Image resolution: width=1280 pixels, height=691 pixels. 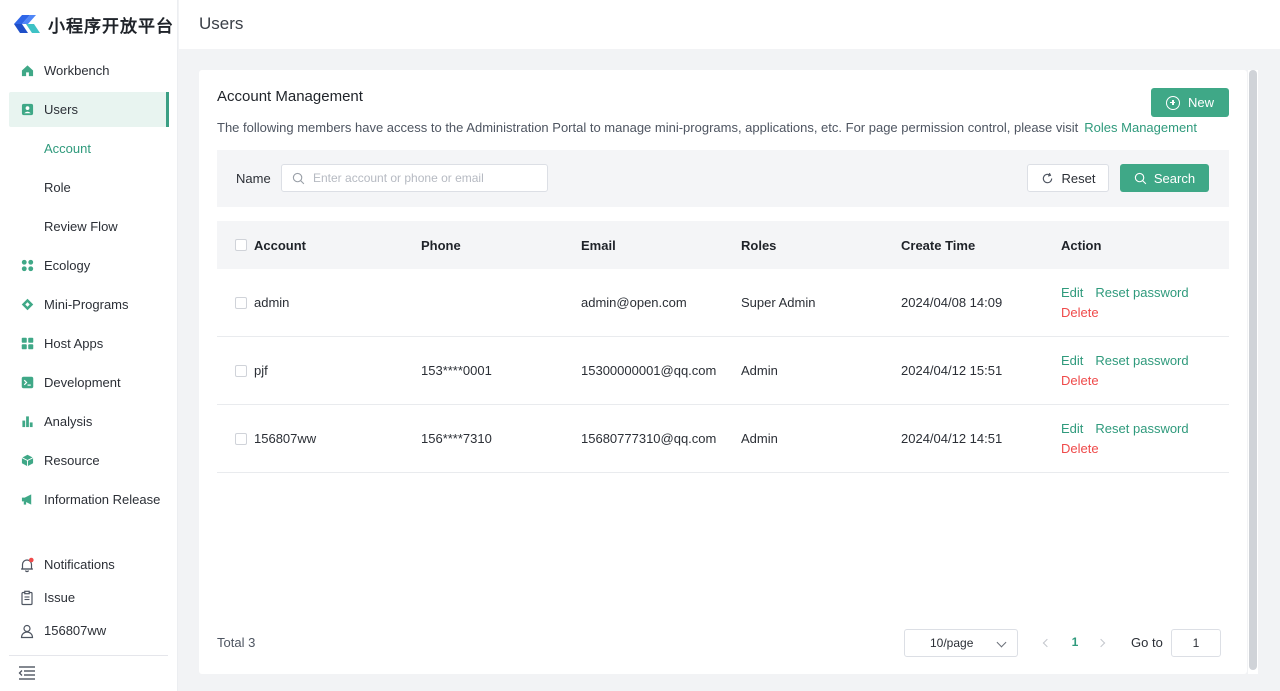 I want to click on collapse-menu-icon, so click(x=27, y=673).